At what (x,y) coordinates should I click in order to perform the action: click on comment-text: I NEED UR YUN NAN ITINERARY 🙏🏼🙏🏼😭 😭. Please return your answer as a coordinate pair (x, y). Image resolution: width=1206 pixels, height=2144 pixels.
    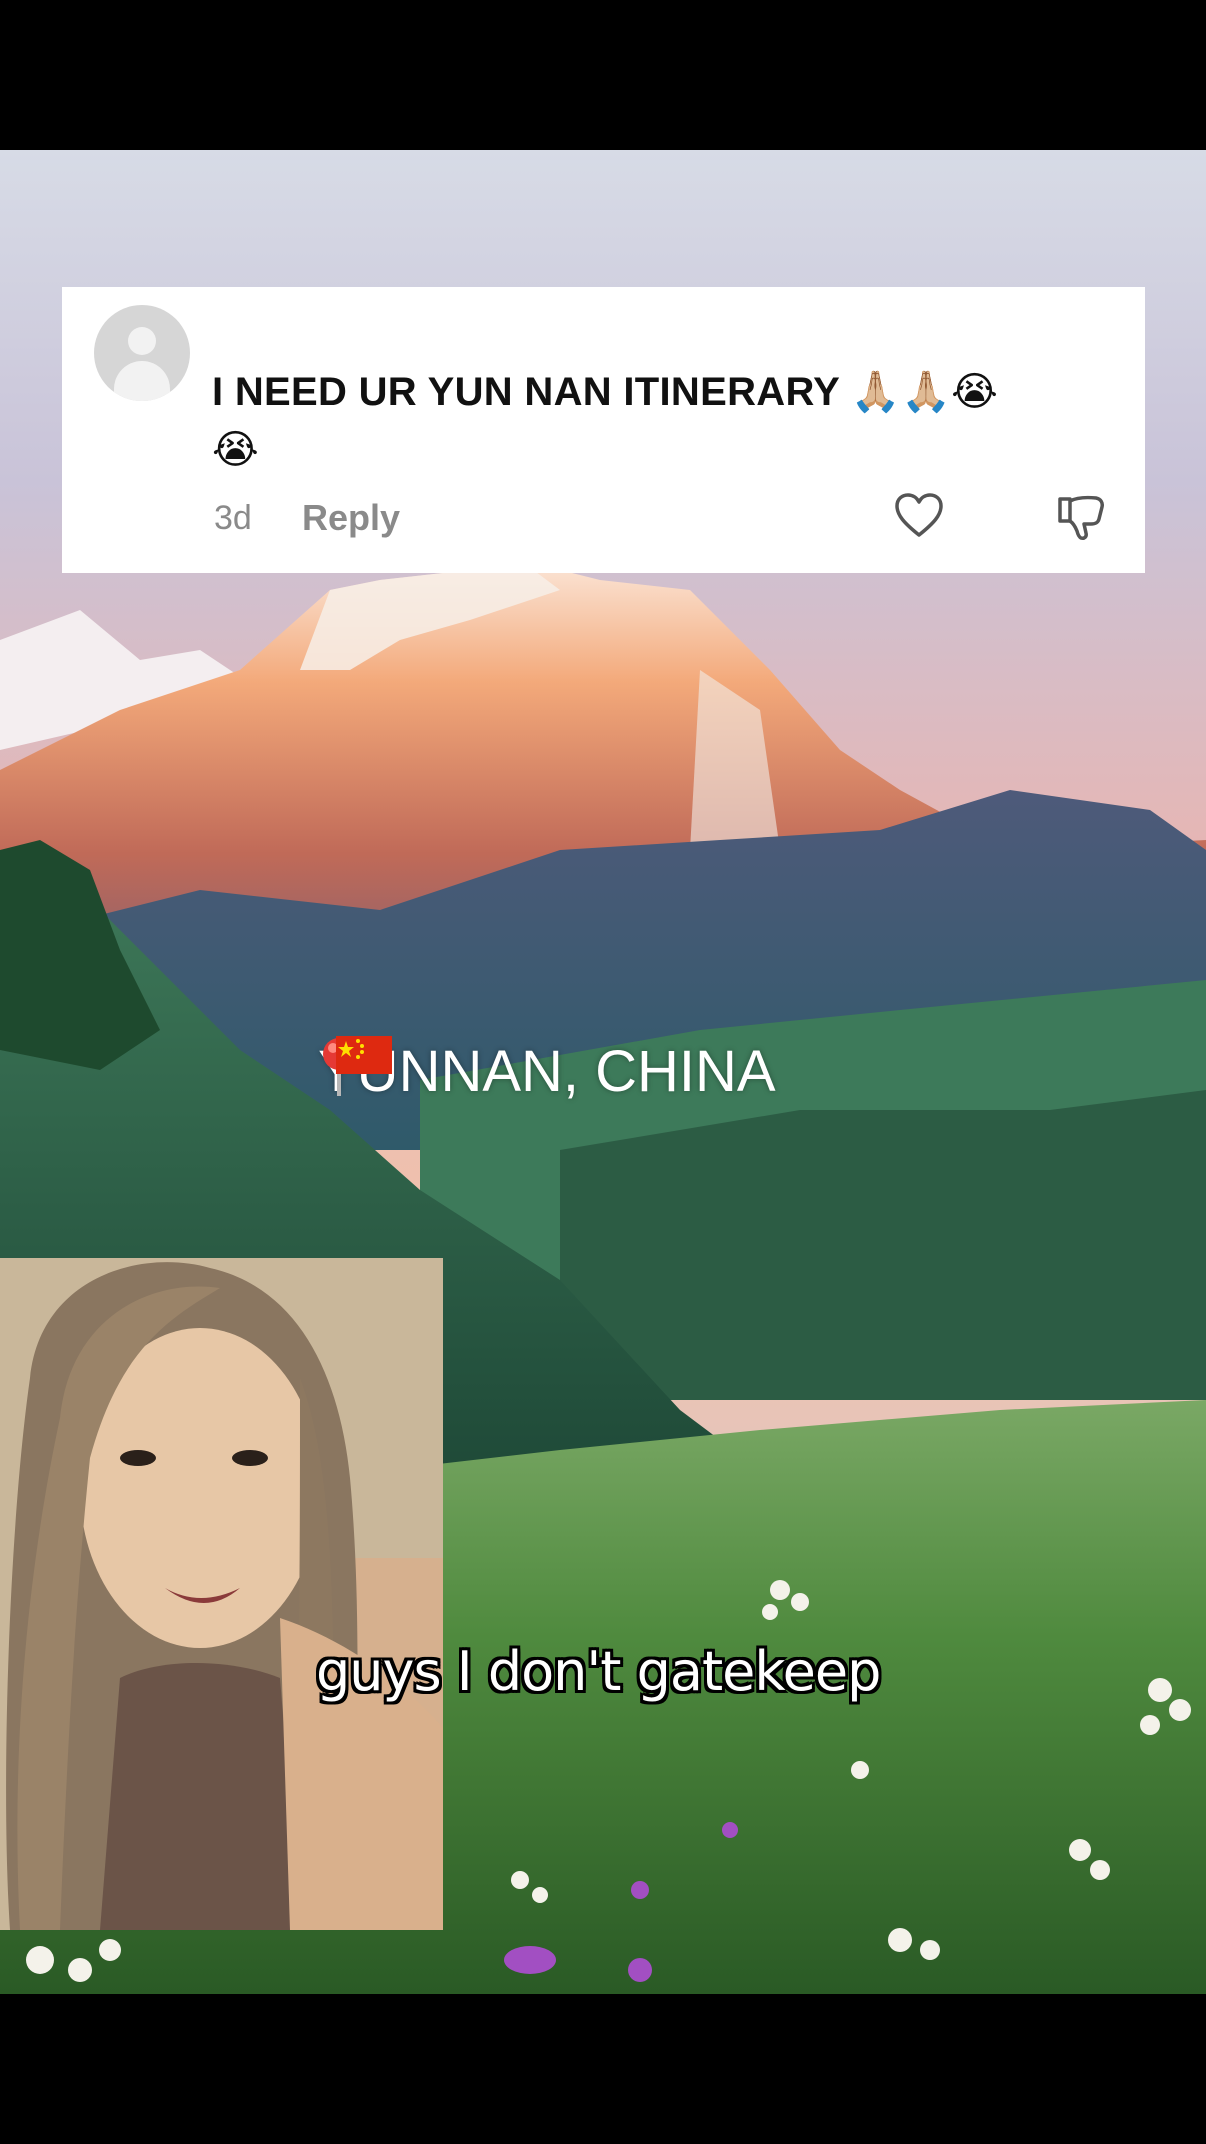
    Looking at the image, I should click on (662, 421).